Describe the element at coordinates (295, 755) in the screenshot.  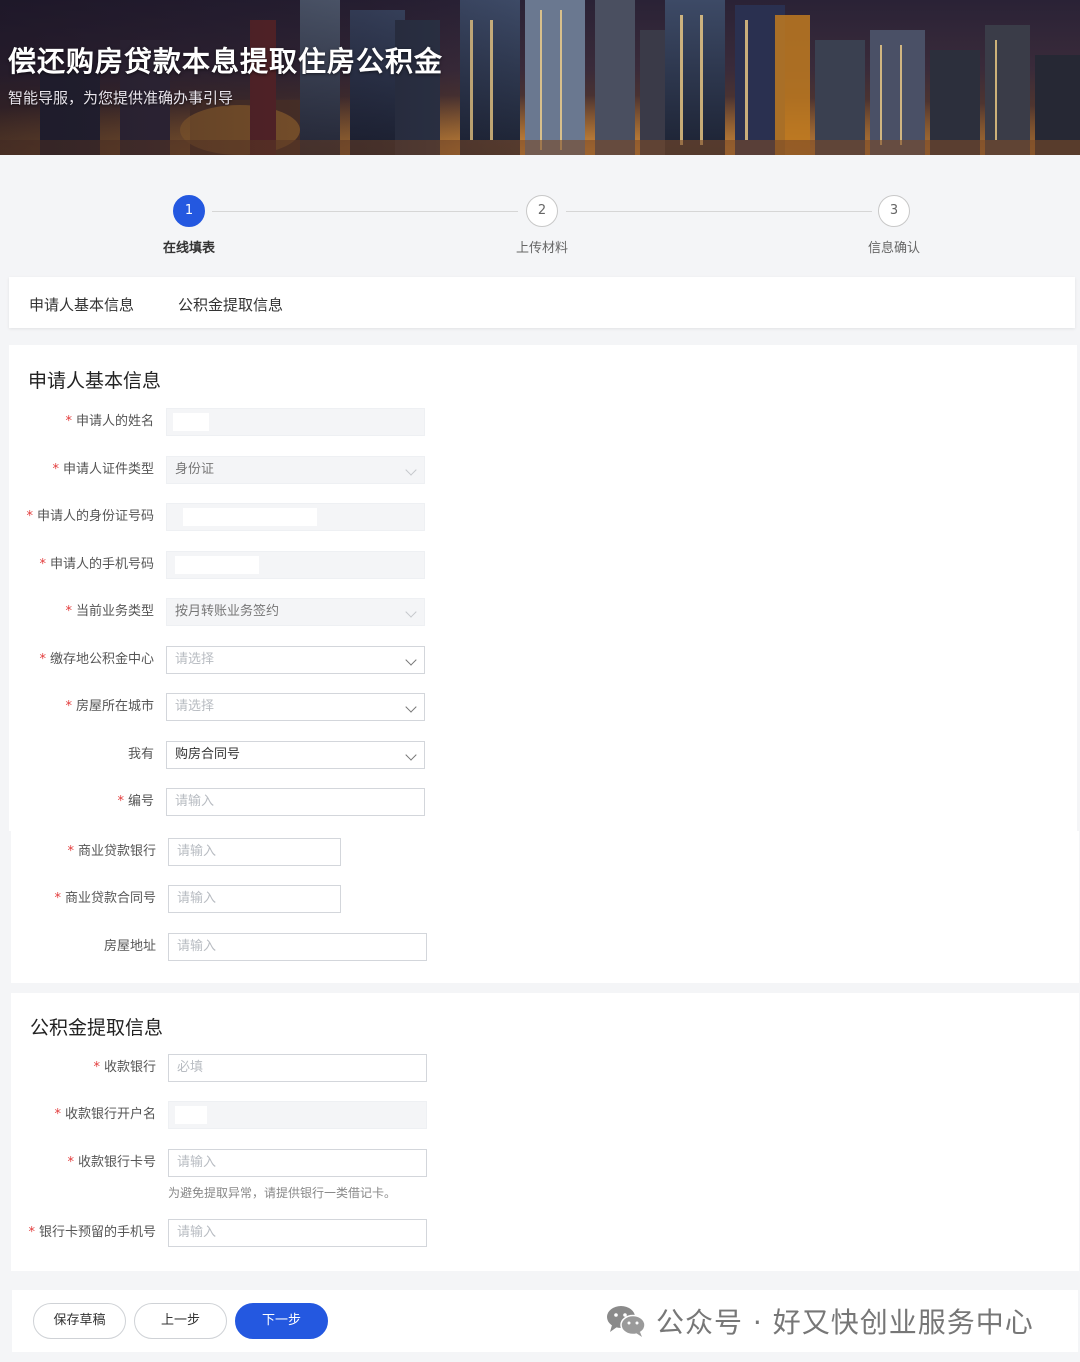
I see `document-type-select: 购房合同号` at that location.